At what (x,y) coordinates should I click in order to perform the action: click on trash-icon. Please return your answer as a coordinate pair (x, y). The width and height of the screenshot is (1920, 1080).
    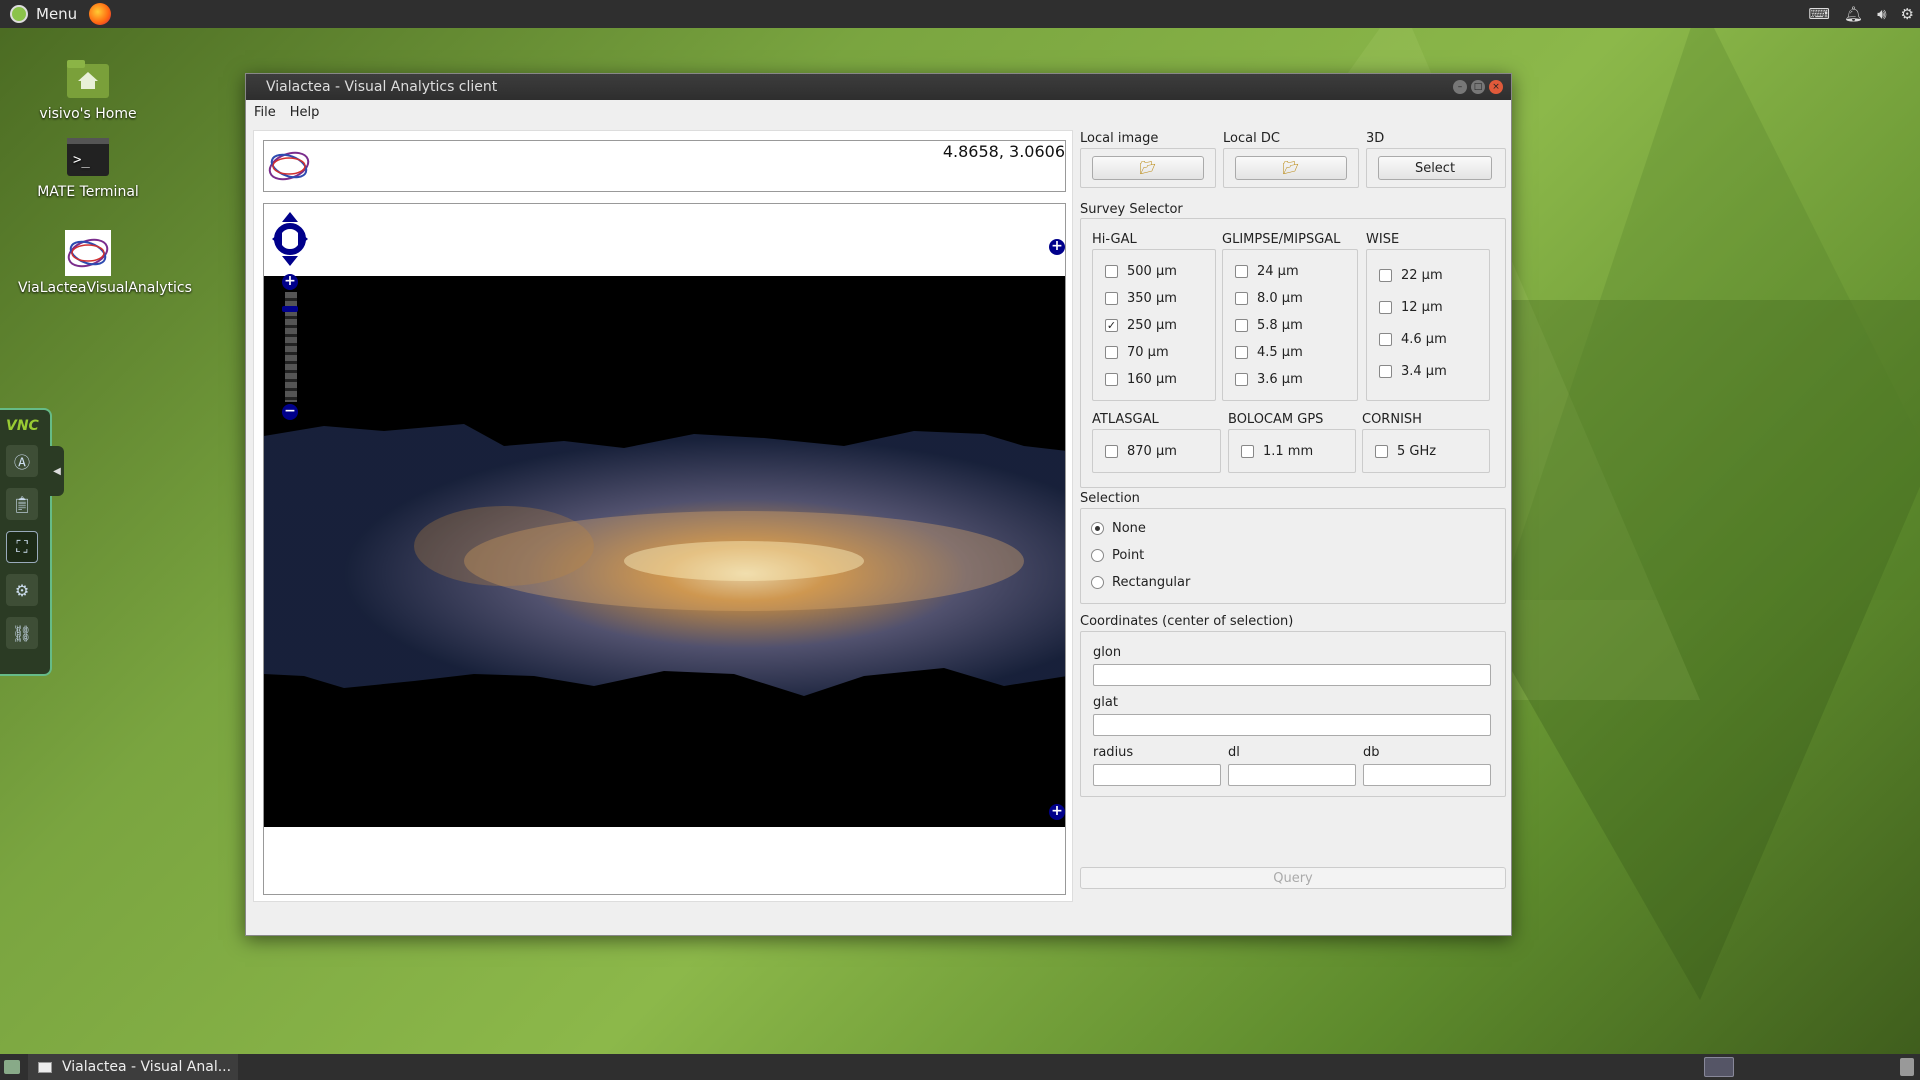
    Looking at the image, I should click on (1907, 1067).